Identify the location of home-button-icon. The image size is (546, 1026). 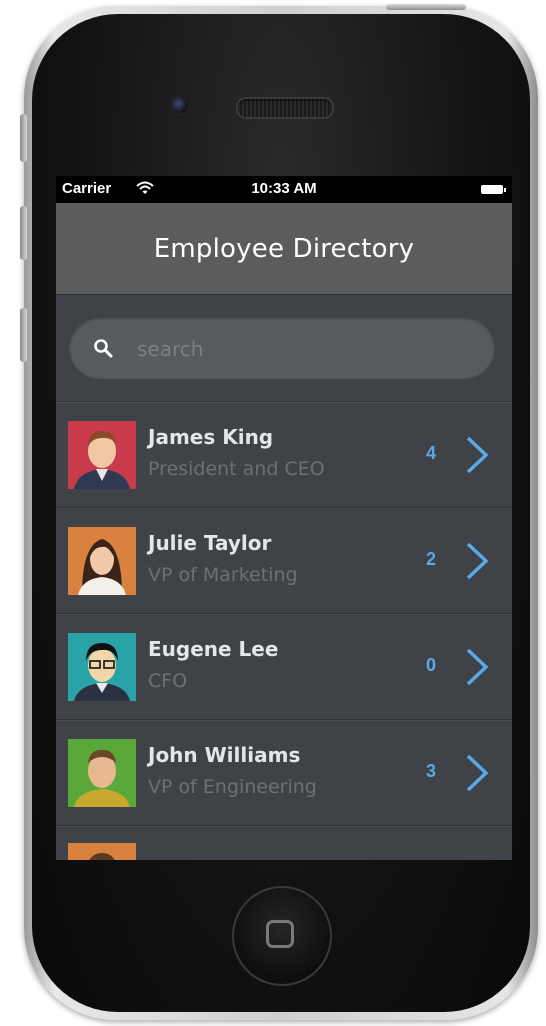
(280, 934).